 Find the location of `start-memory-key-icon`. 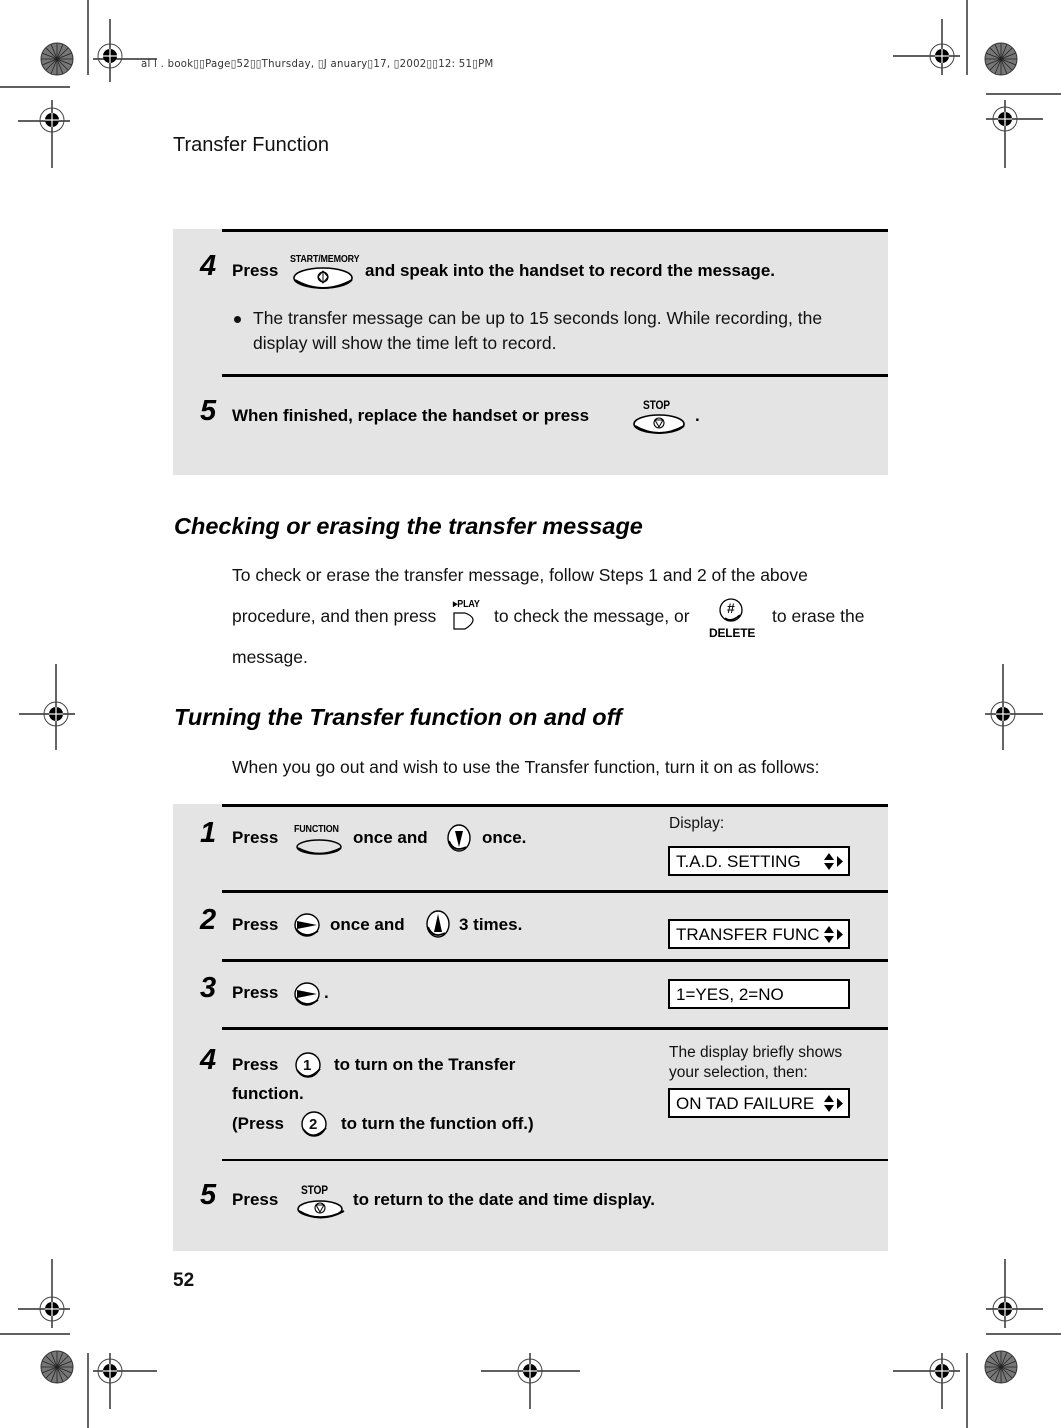

start-memory-key-icon is located at coordinates (323, 278).